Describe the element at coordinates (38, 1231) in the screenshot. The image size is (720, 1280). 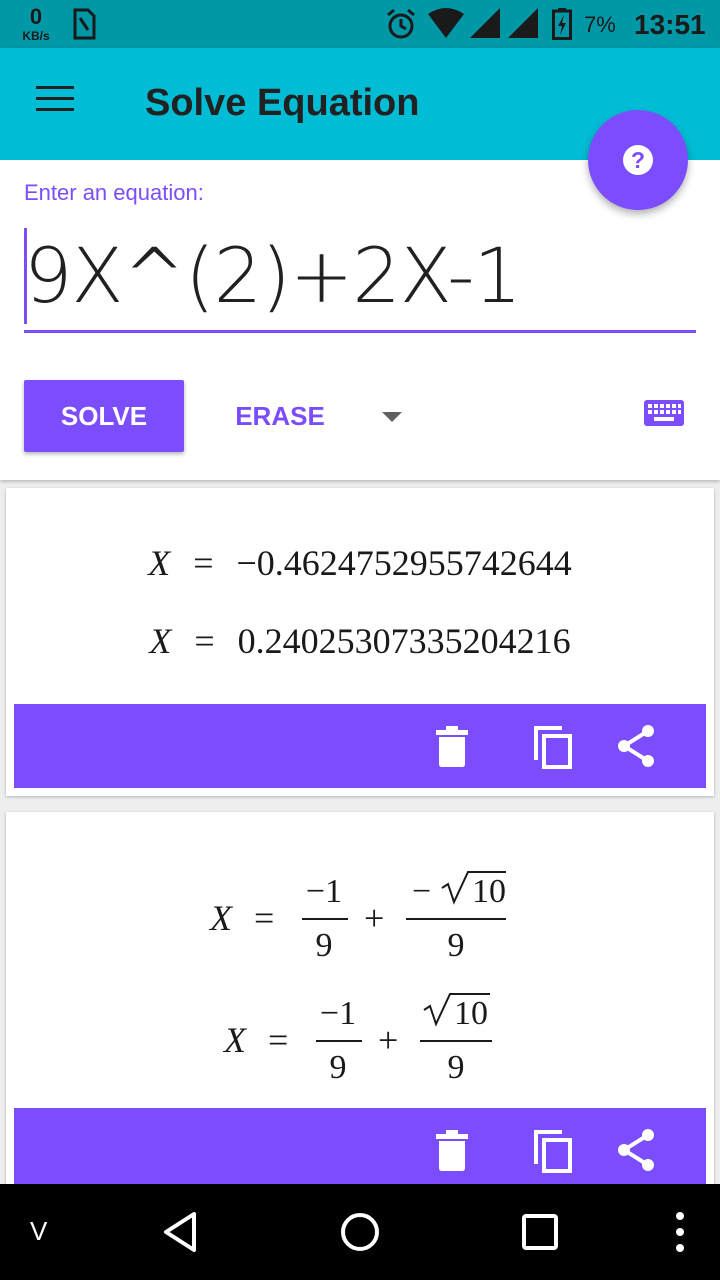
I see `keyboard-hide-button: V` at that location.